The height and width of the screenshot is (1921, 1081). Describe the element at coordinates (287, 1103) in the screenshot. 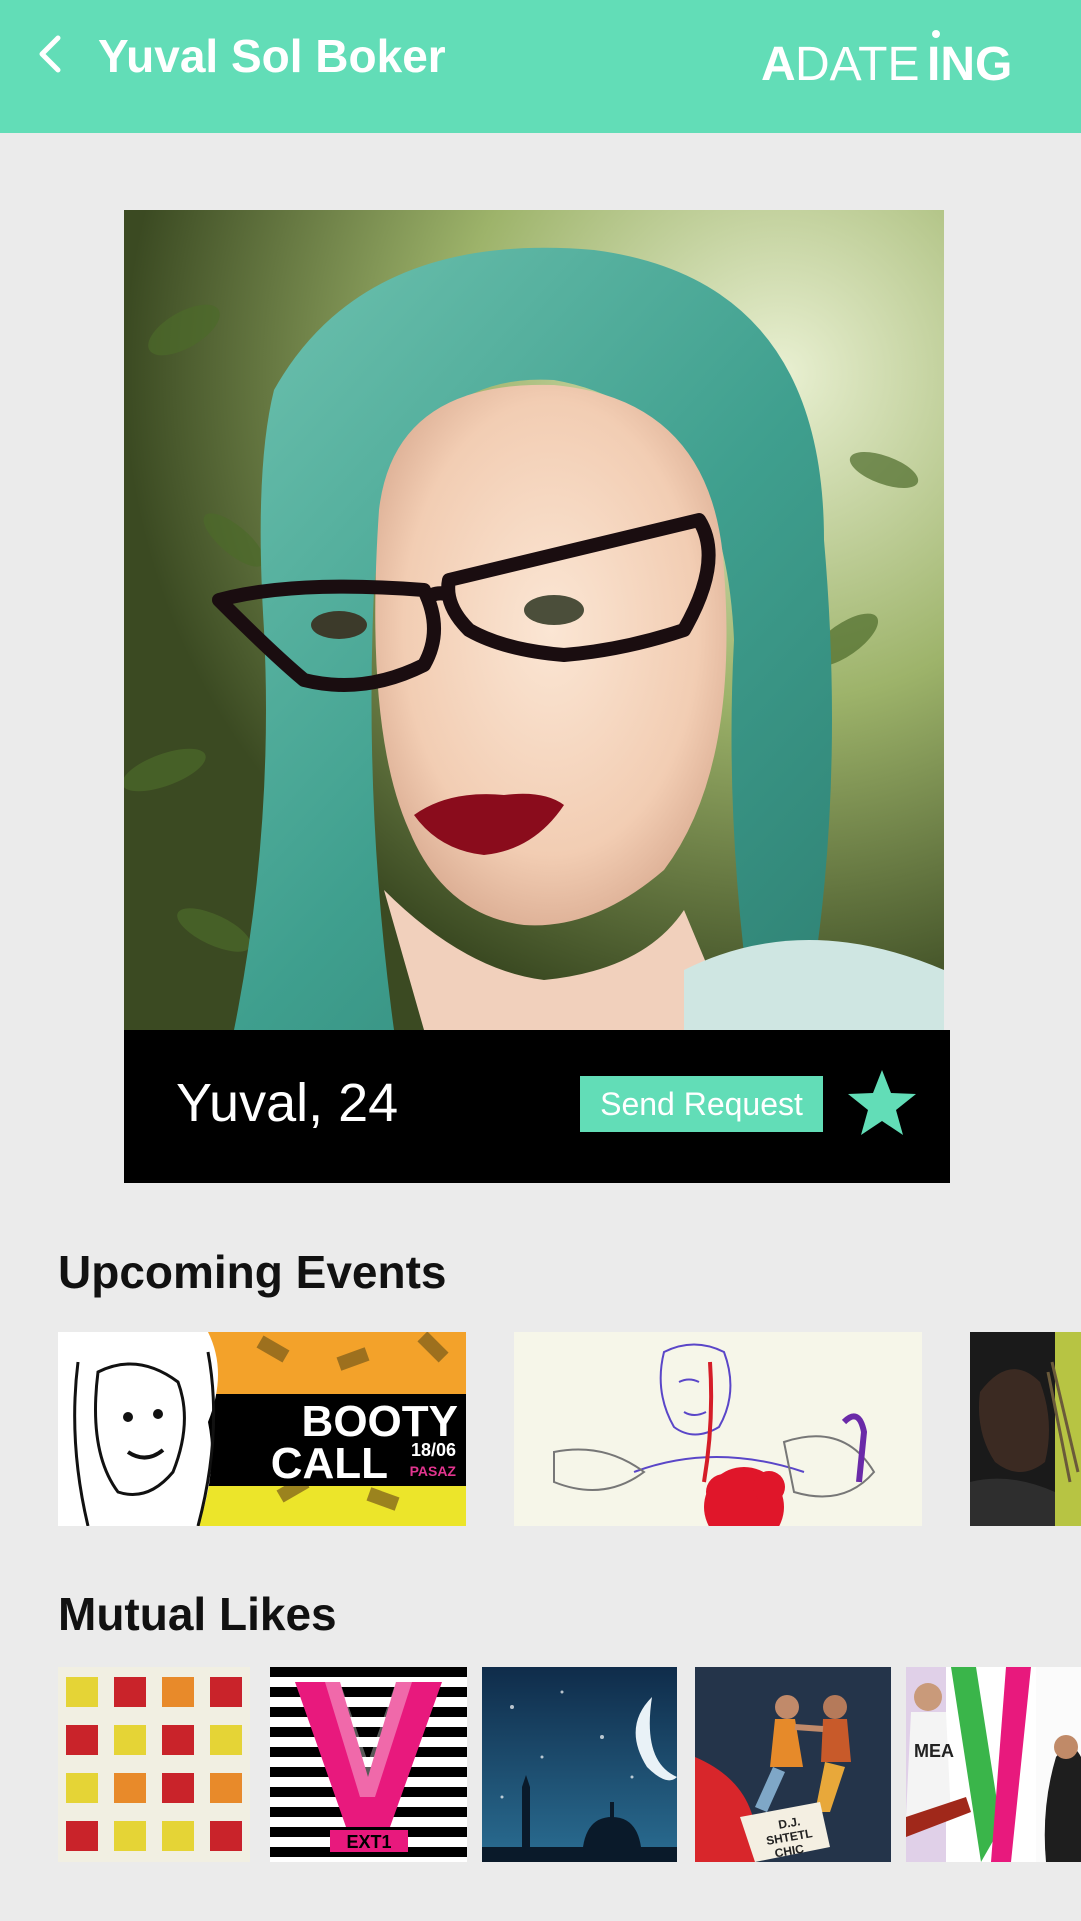

I see `name-age-label: Yuval, 24` at that location.